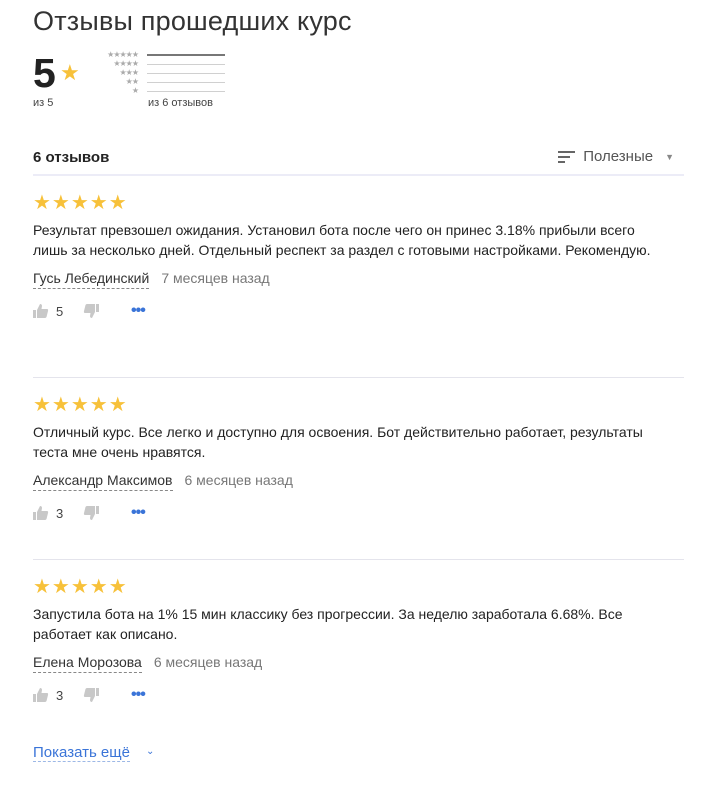  What do you see at coordinates (135, 90) in the screenshot?
I see `distribution-stars: ★` at bounding box center [135, 90].